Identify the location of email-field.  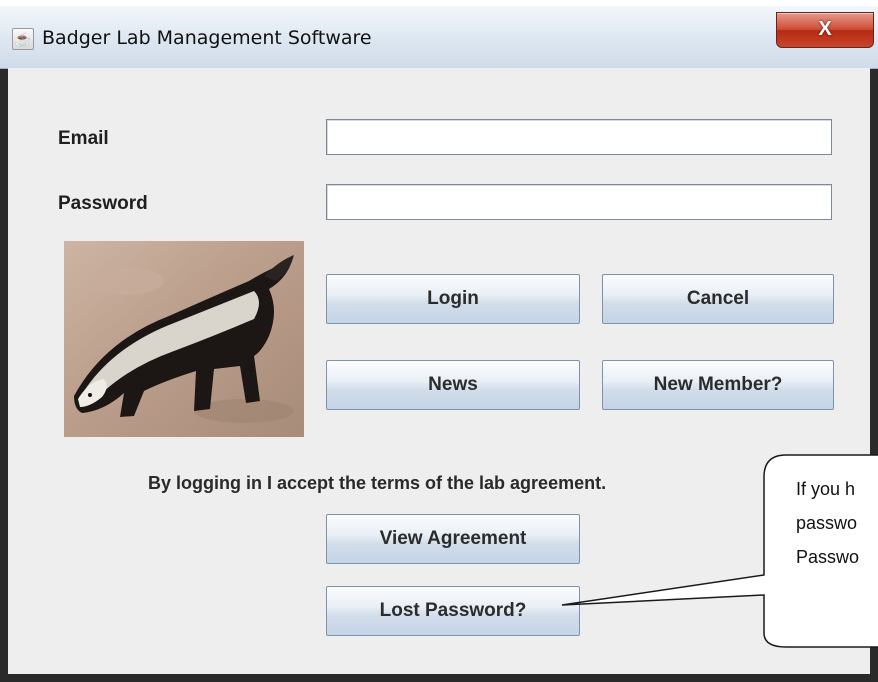
(579, 137).